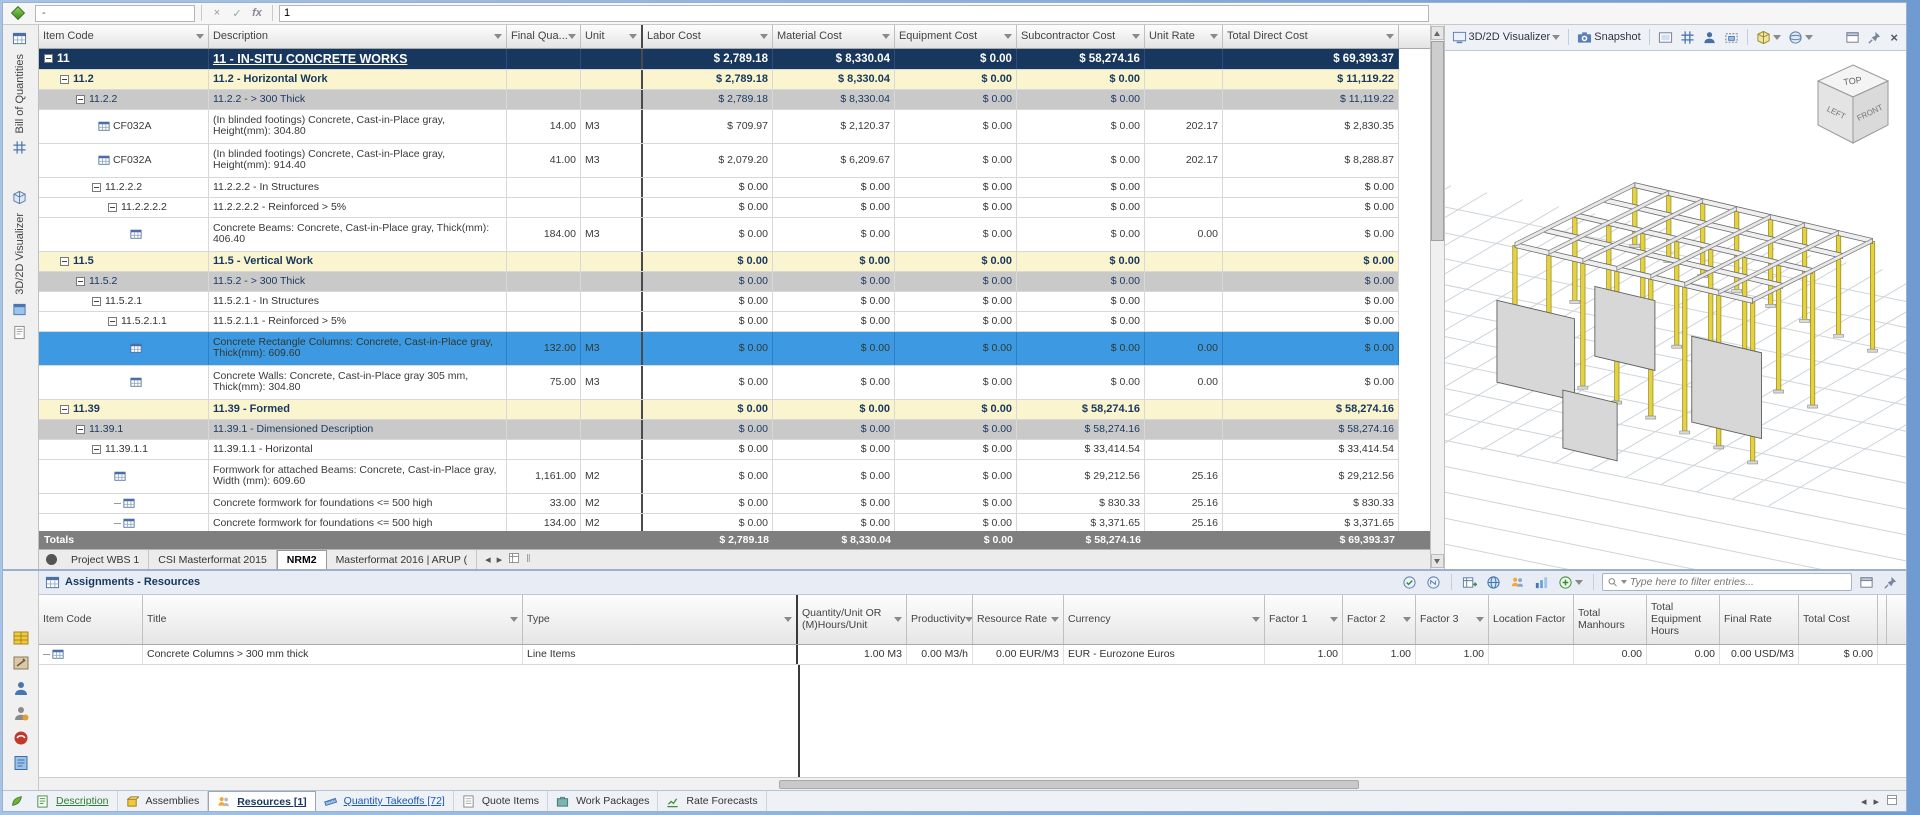 The image size is (1920, 815). I want to click on cell-total: $ 11,119.22, so click(1311, 99).